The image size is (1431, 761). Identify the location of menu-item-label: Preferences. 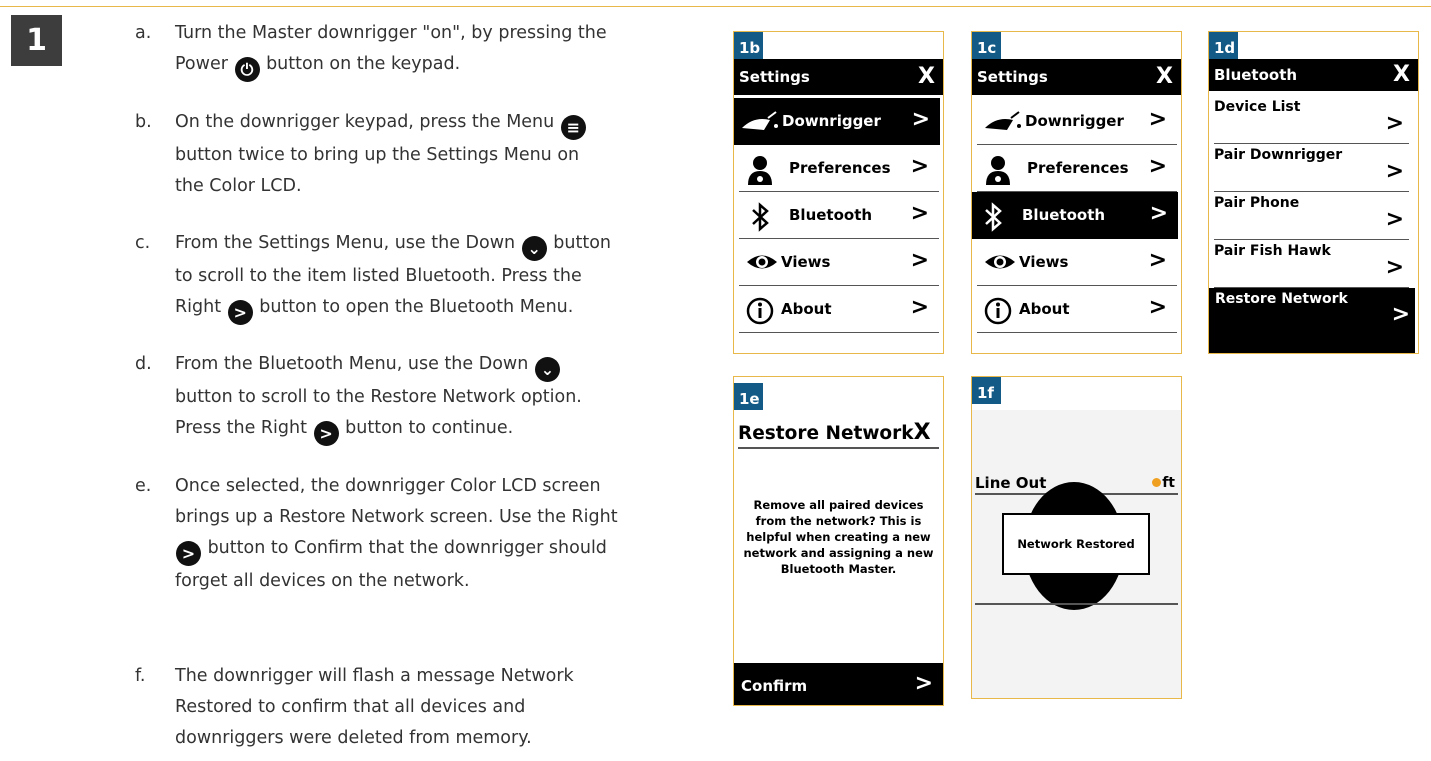
(1078, 168).